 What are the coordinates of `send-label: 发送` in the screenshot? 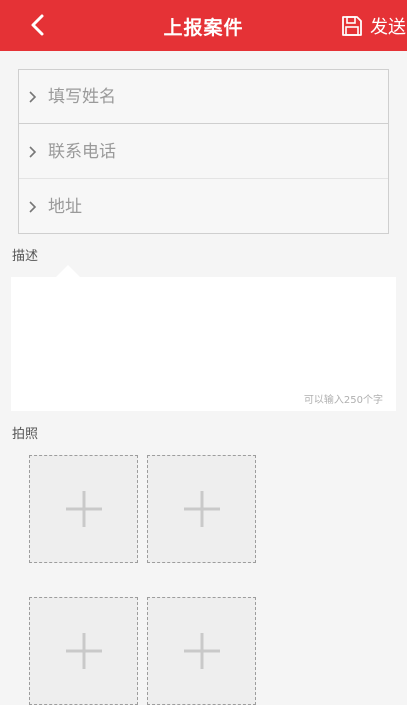 It's located at (388, 27).